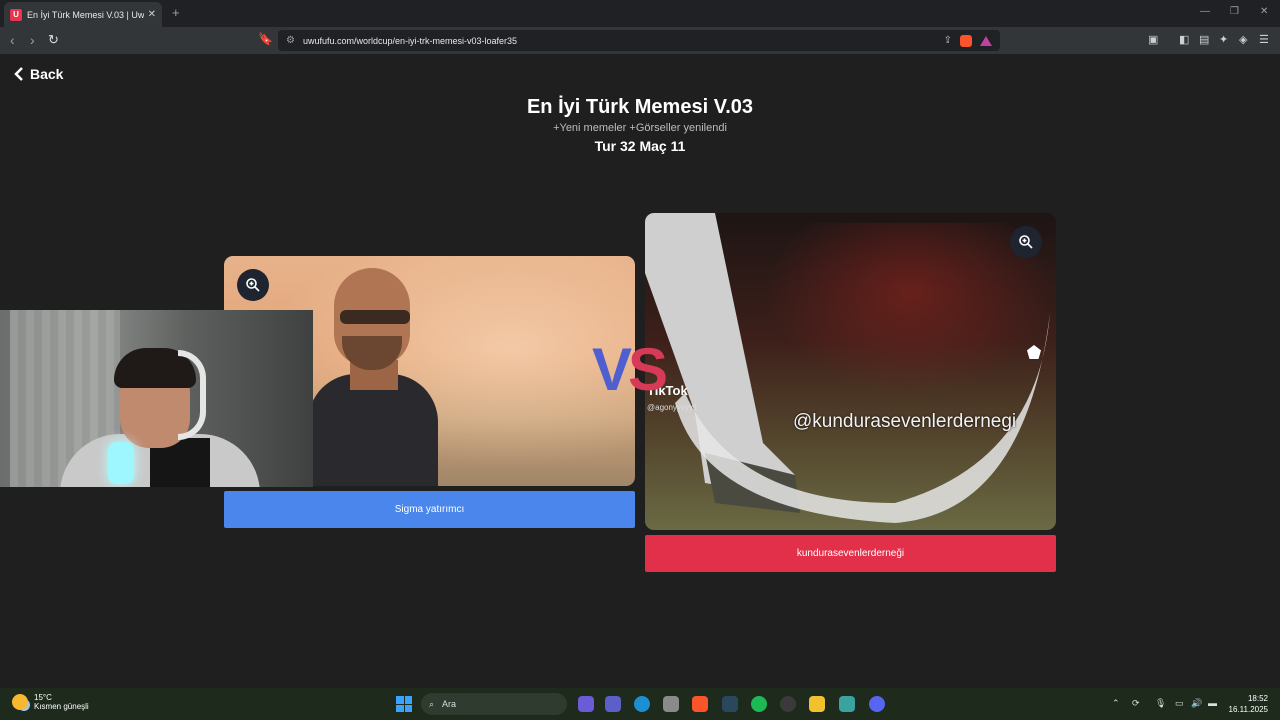 This screenshot has width=1280, height=720. Describe the element at coordinates (1257, 698) in the screenshot. I see `clock-time: 18:52` at that location.